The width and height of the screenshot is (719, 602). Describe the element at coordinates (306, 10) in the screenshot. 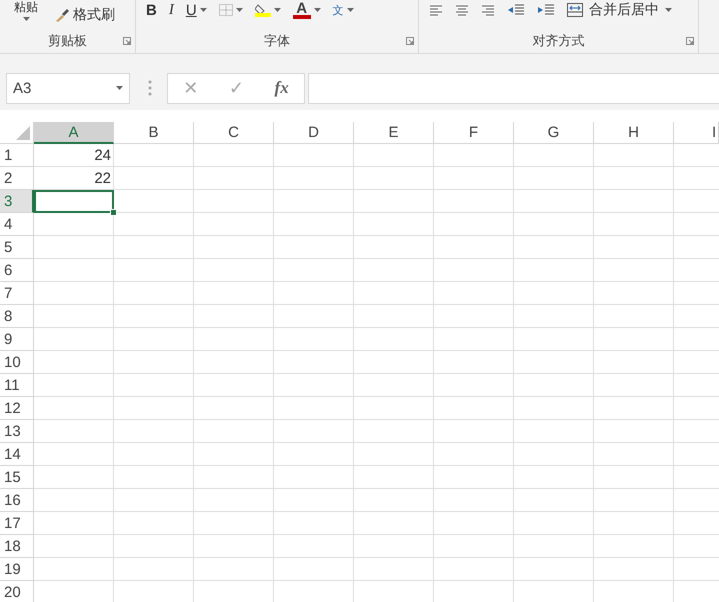

I see `font-color-button: A` at that location.